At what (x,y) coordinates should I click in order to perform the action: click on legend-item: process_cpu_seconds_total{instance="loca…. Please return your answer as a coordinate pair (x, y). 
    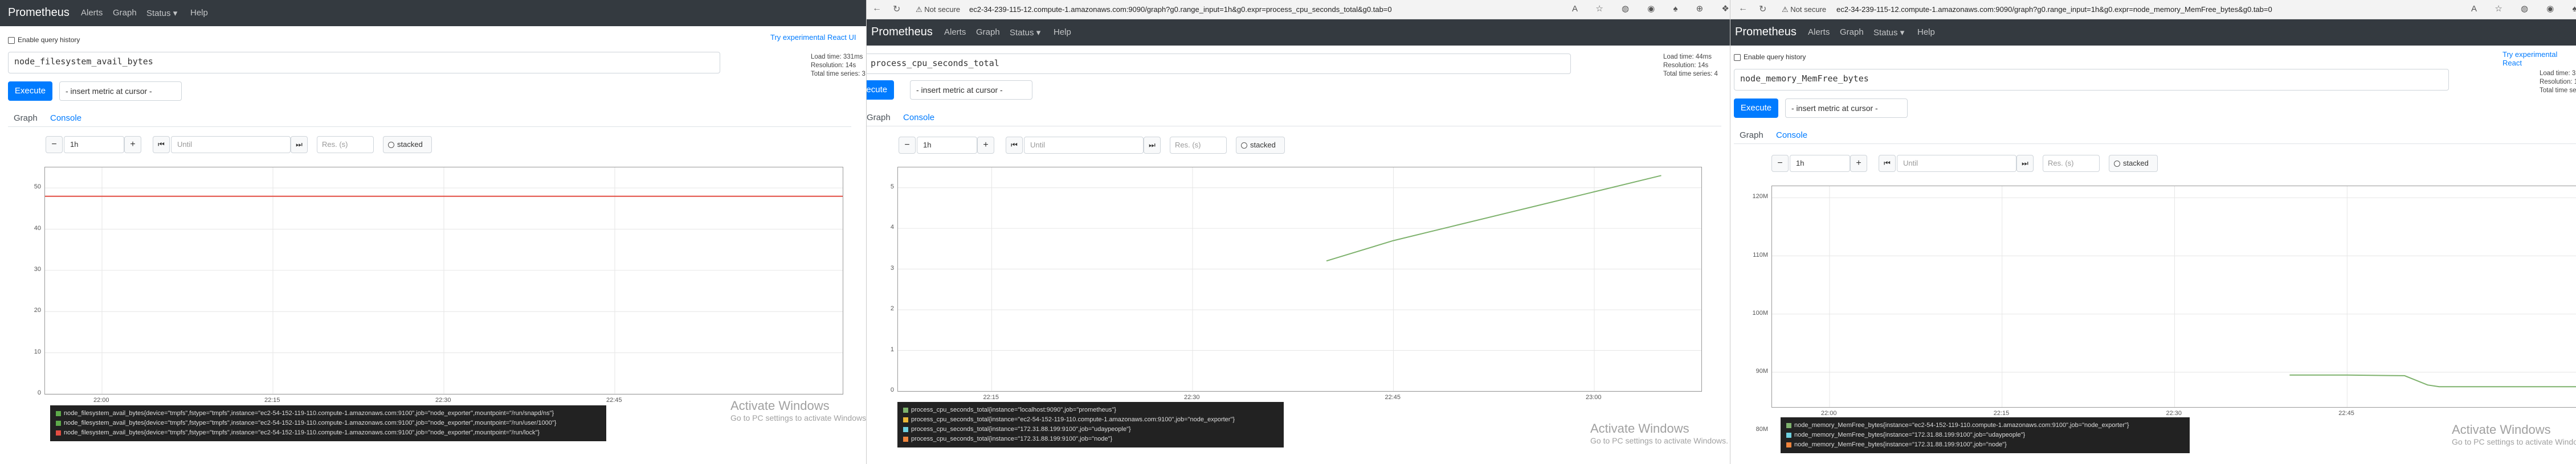
    Looking at the image, I should click on (1091, 410).